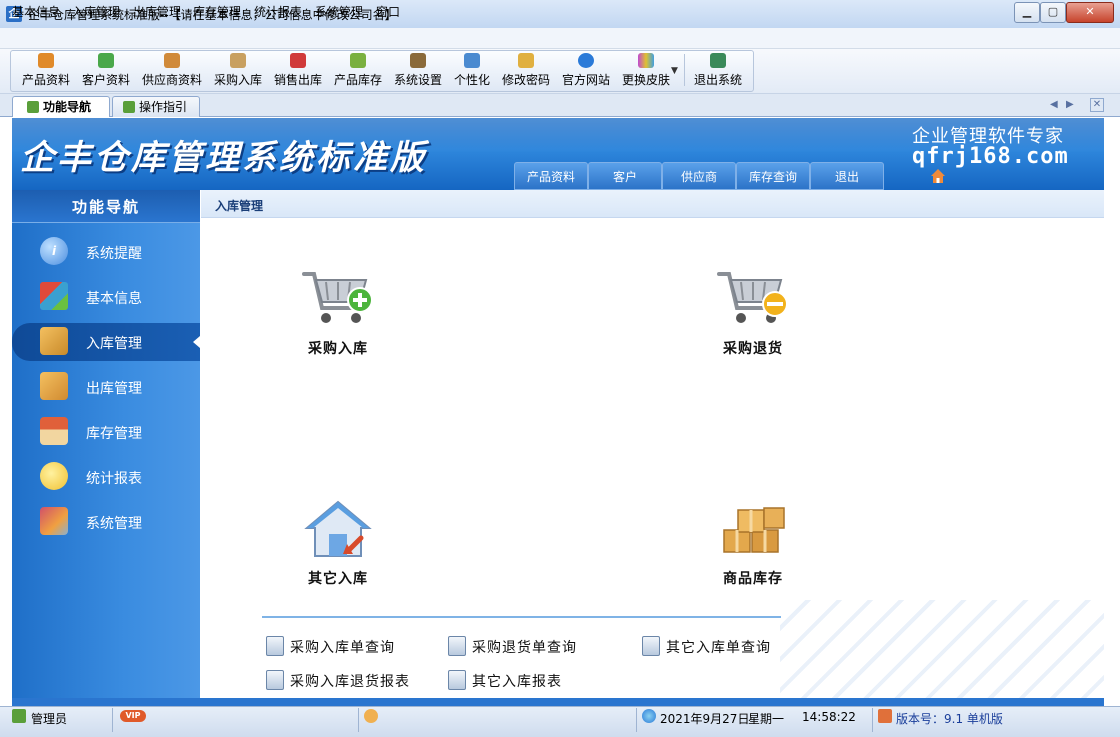 Image resolution: width=1120 pixels, height=737 pixels. I want to click on skin-dropdown-arrow-icon: ▼, so click(674, 71).